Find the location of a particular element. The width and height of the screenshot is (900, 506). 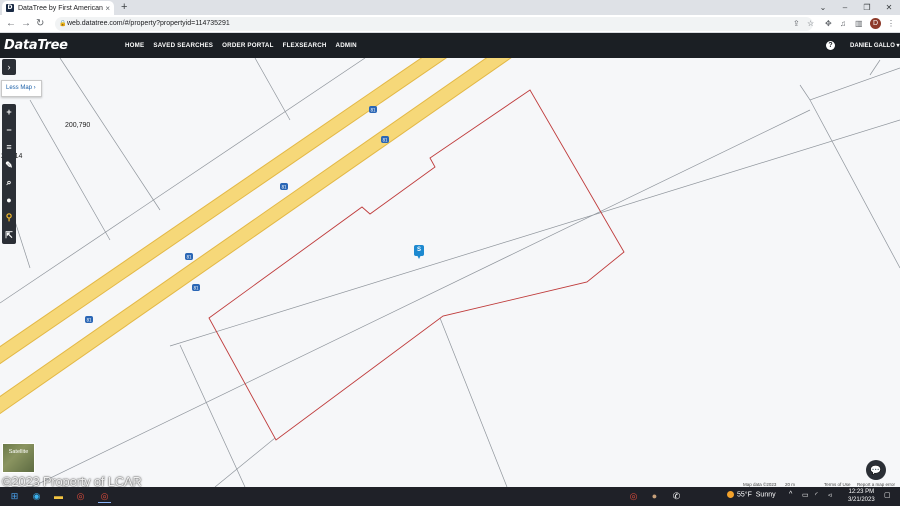

notifications-icon: ▢ is located at coordinates (887, 495).